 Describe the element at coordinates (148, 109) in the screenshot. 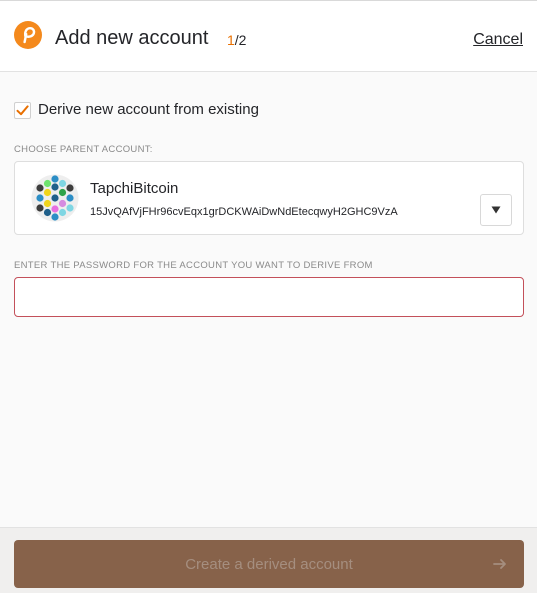

I see `derive-checkbox-label: Derive new account from existing` at that location.